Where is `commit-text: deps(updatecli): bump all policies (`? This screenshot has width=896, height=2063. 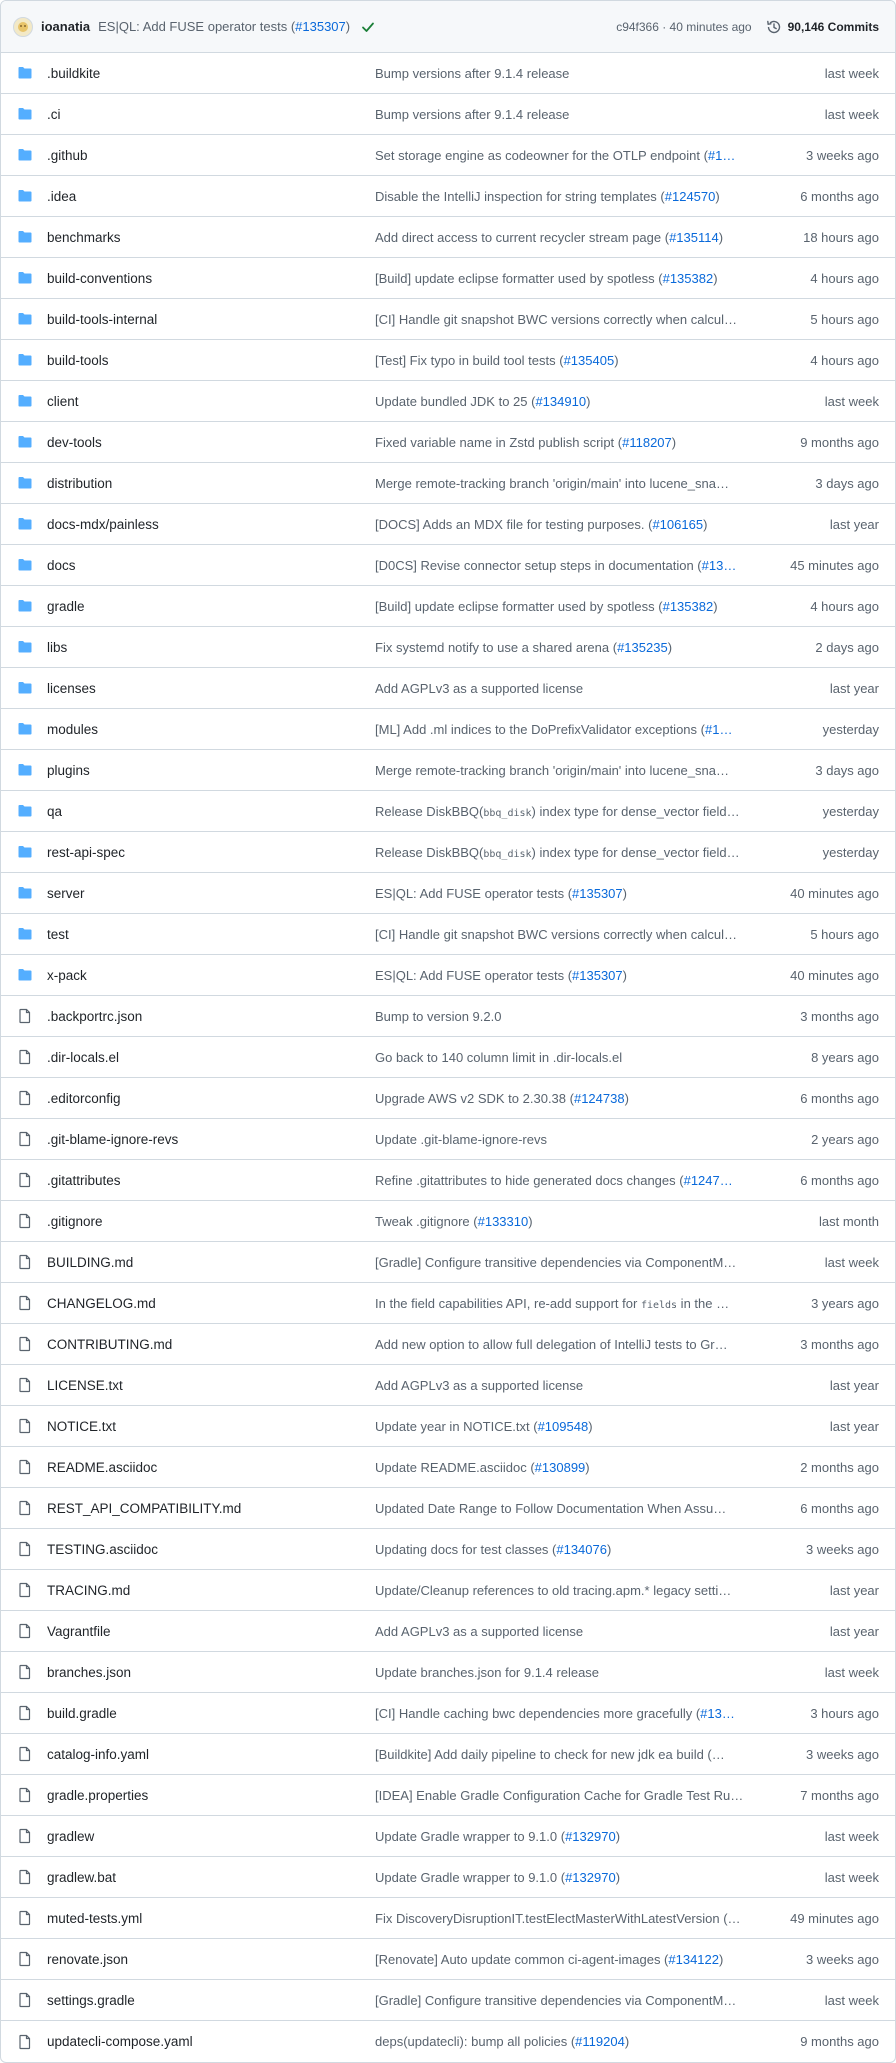
commit-text: deps(updatecli): bump all policies ( is located at coordinates (475, 2041).